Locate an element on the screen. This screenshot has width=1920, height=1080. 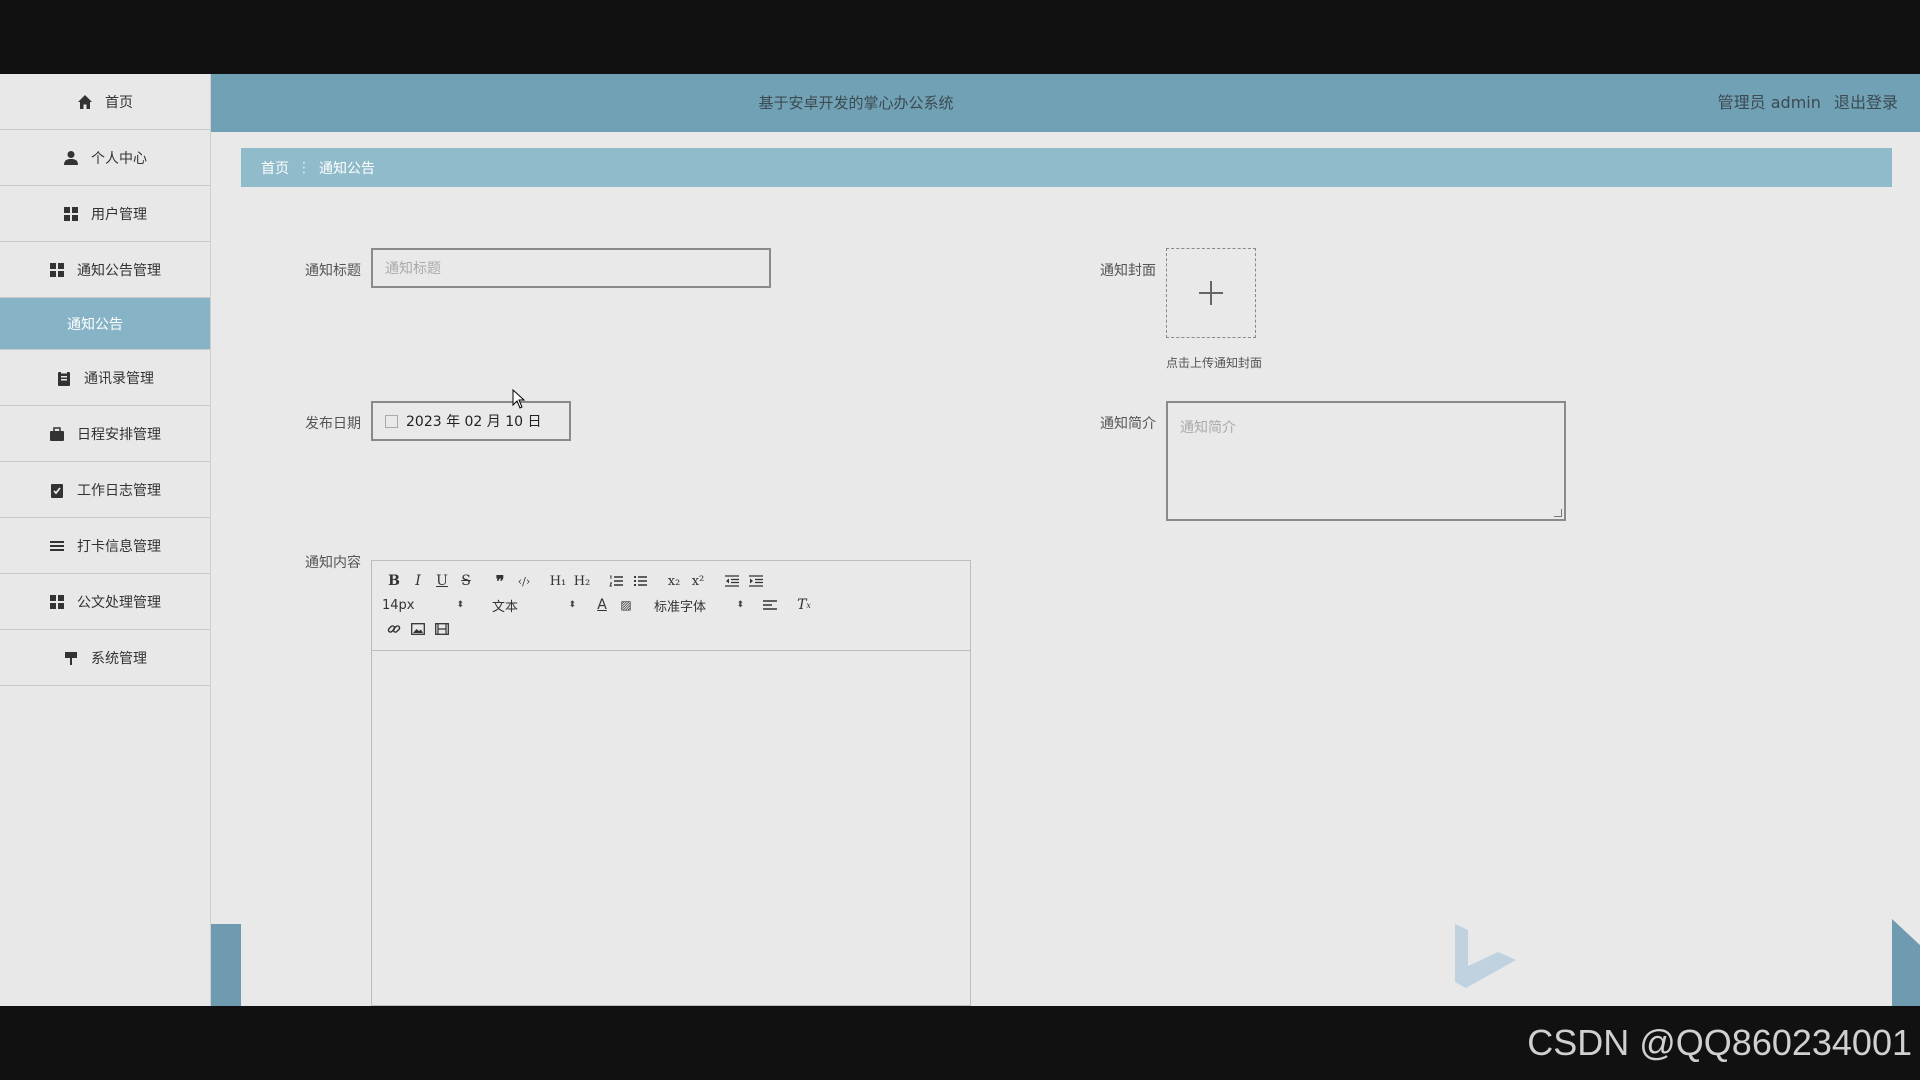
underline-button: U is located at coordinates (442, 581).